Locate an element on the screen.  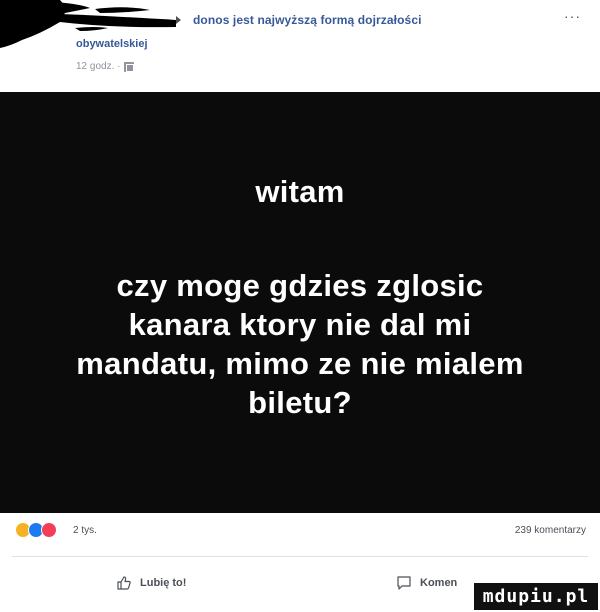
share-arrow-icon is located at coordinates (178, 20).